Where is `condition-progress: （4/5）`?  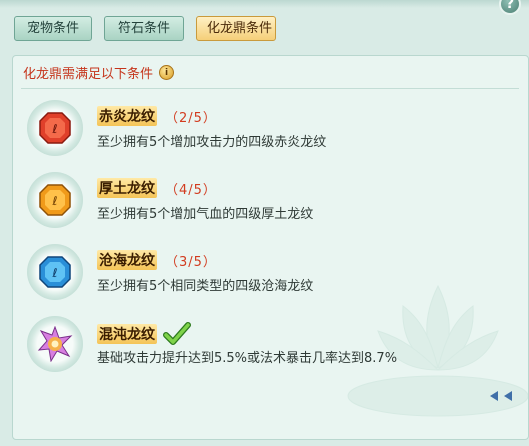
condition-progress: （4/5） is located at coordinates (191, 190).